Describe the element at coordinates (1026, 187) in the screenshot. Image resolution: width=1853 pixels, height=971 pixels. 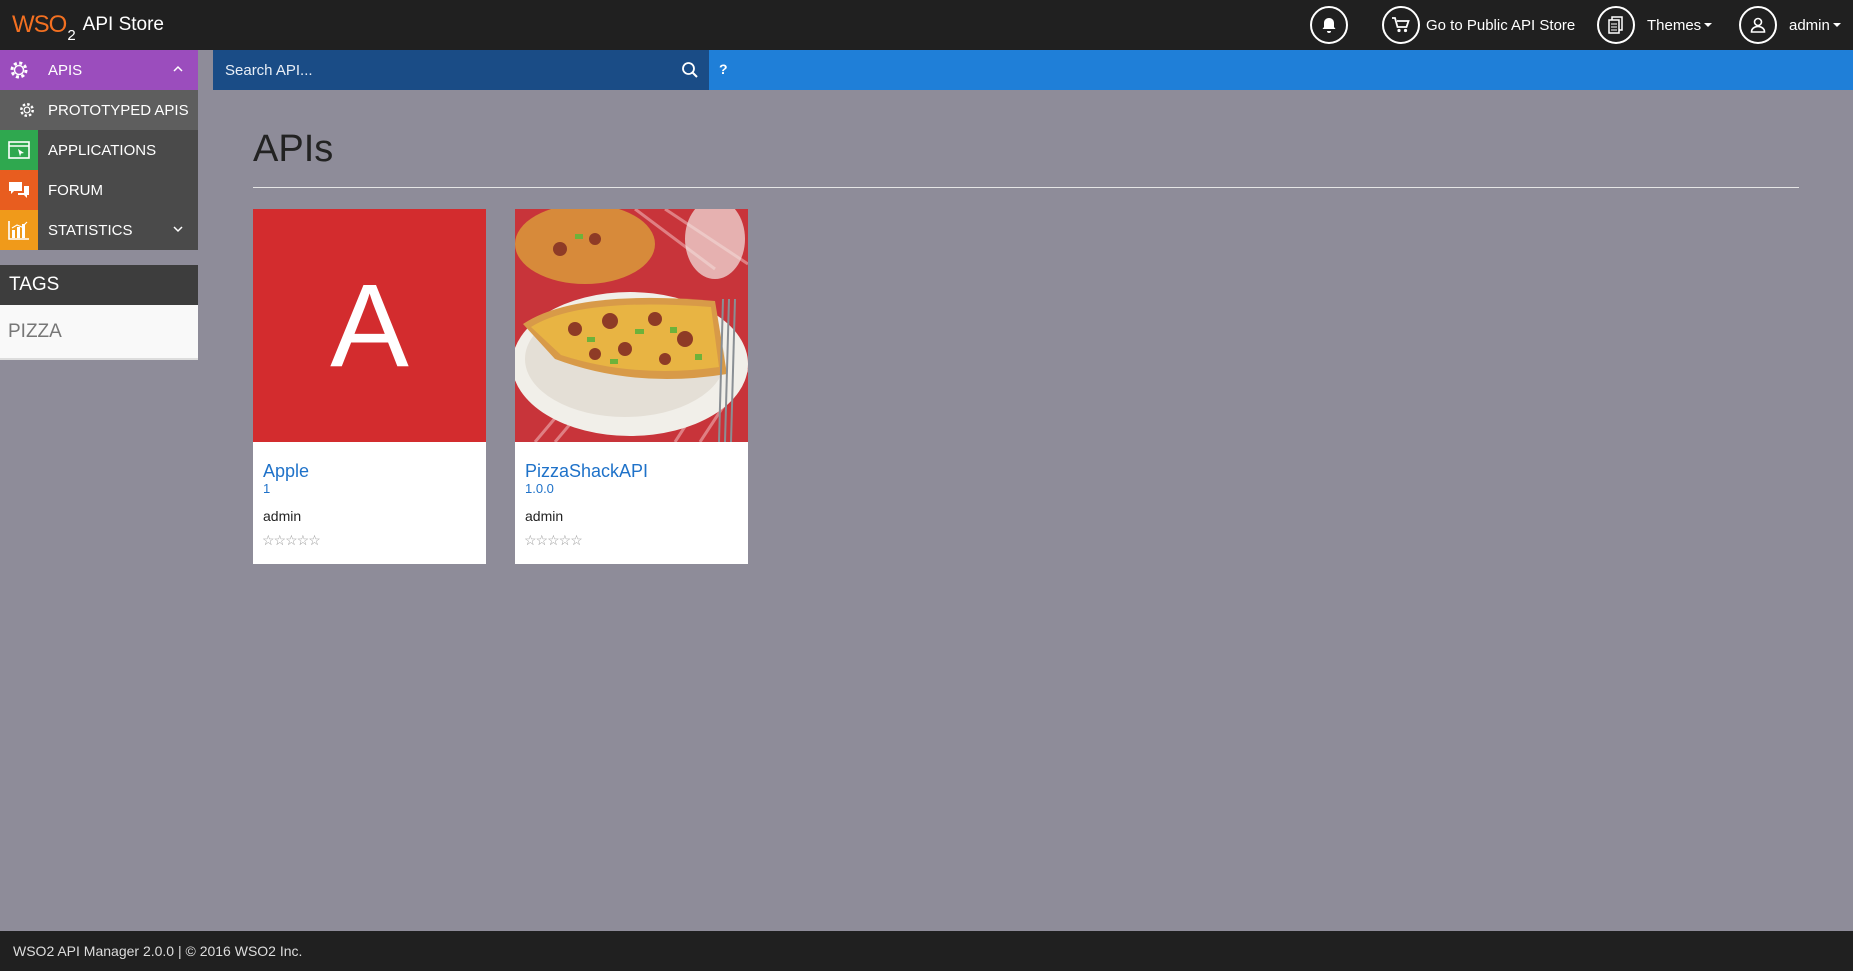
I see `title-divider` at that location.